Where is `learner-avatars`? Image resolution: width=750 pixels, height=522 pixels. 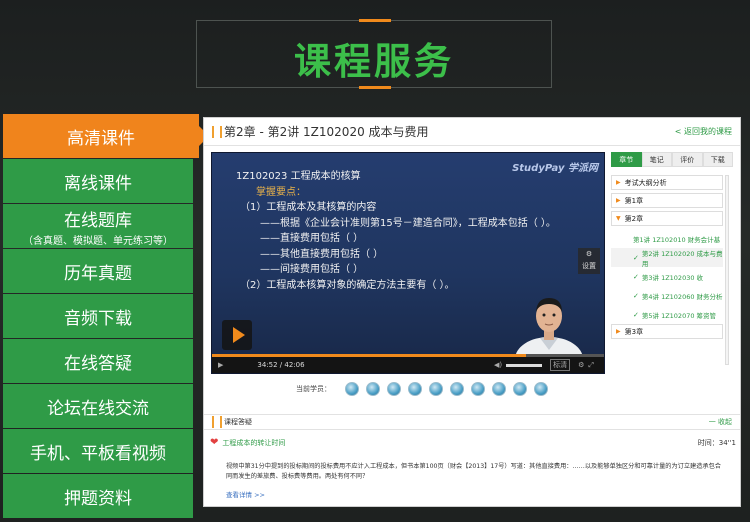
learner-avatars is located at coordinates (446, 389).